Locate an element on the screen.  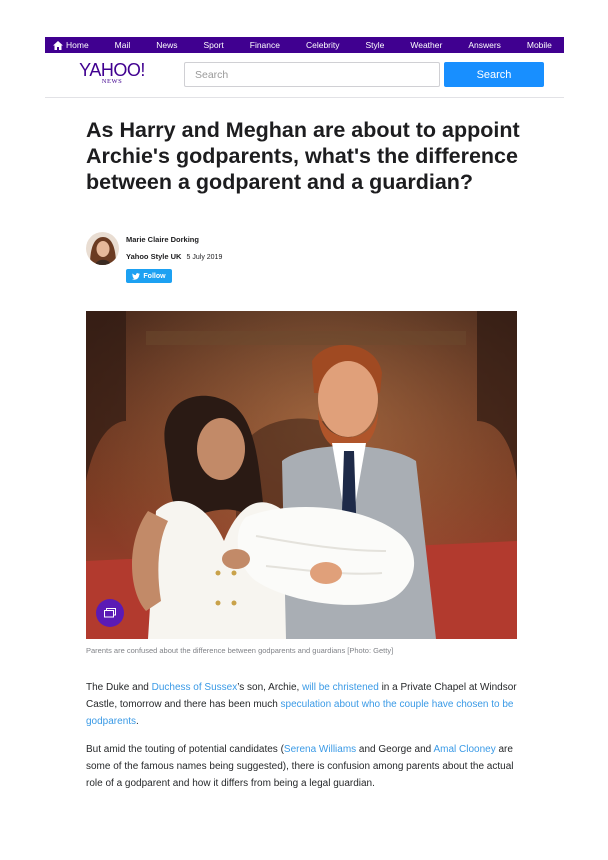
nav-style: Style is located at coordinates (374, 45).